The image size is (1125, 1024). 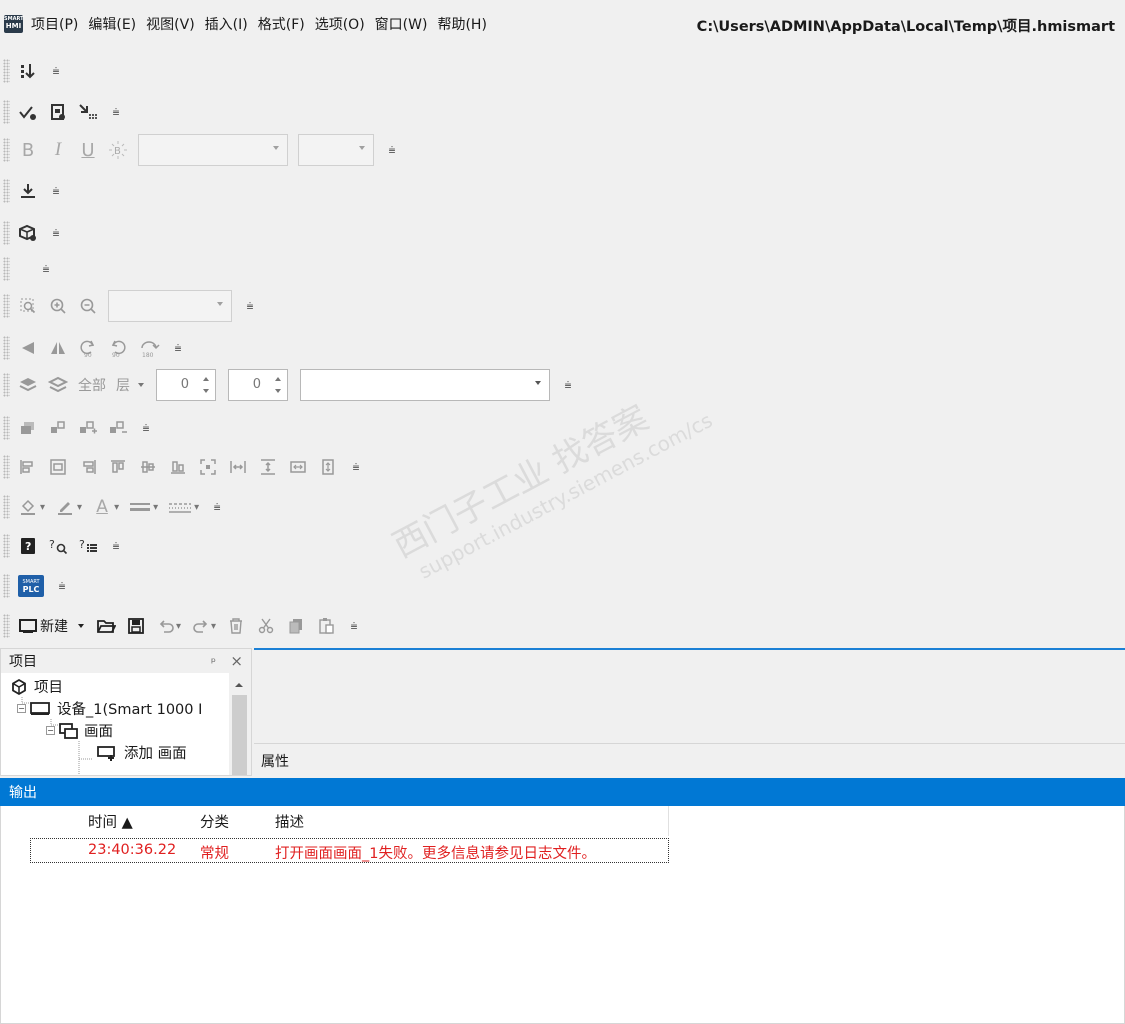 I want to click on menu-window: 窗口(W), so click(x=401, y=24).